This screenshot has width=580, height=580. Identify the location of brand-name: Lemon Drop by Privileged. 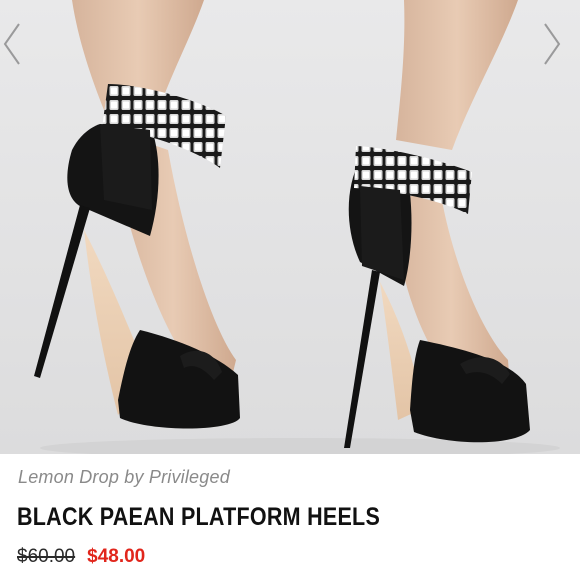
(124, 477).